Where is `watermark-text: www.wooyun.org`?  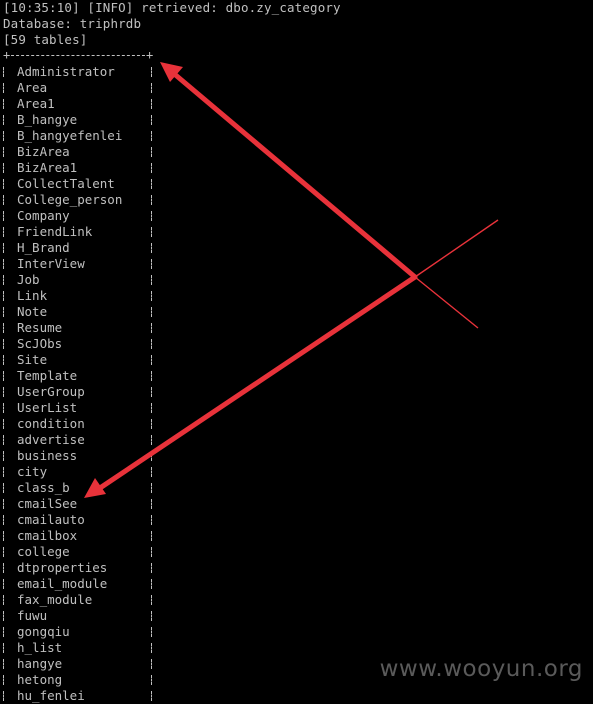
watermark-text: www.wooyun.org is located at coordinates (481, 669).